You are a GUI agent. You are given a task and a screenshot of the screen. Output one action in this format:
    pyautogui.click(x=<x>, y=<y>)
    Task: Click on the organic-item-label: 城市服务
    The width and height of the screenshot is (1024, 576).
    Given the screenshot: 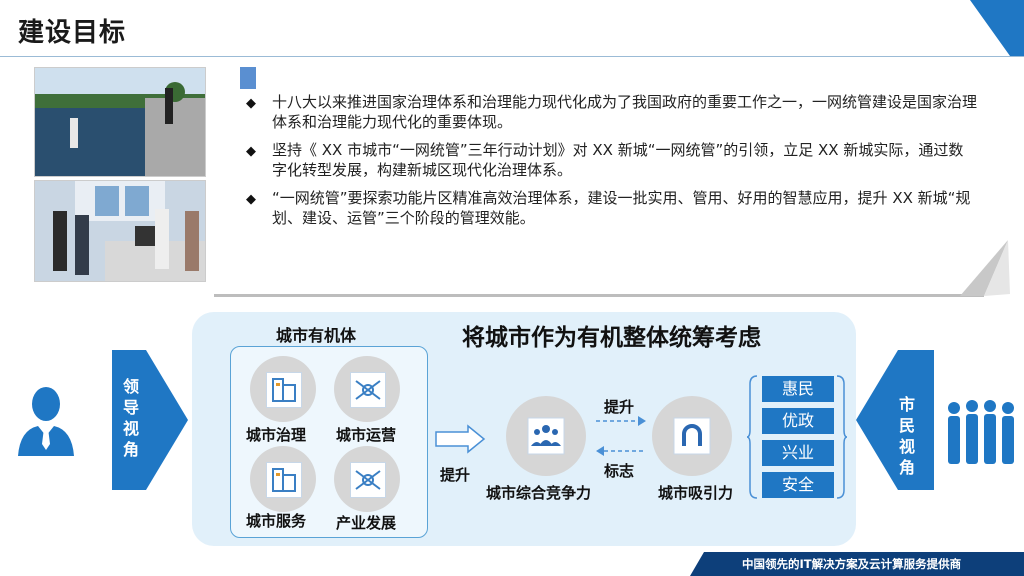 What is the action you would take?
    pyautogui.click(x=276, y=521)
    